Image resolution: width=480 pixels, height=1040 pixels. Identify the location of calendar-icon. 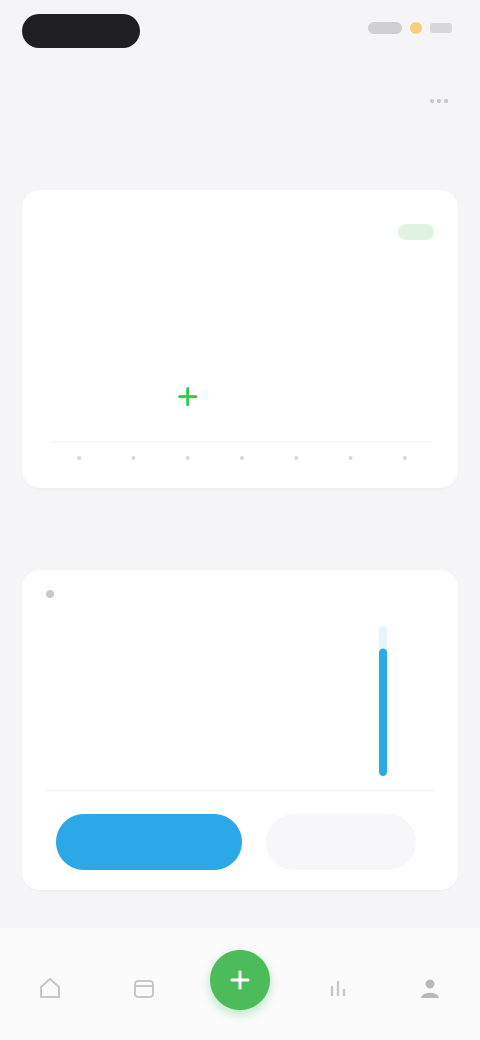
(144, 989).